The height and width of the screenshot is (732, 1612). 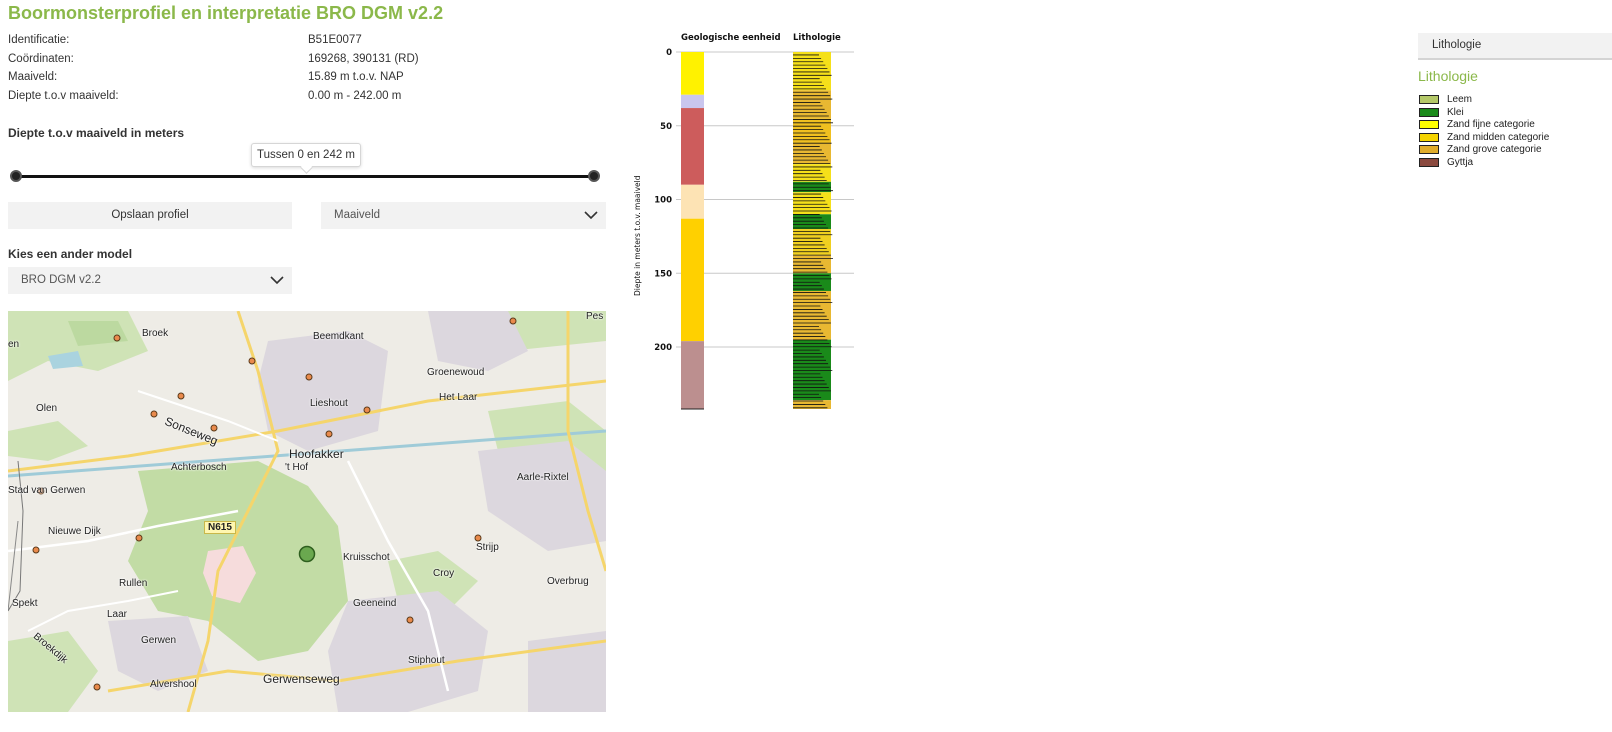 I want to click on info-row-diepte: Diepte t.o.v maaiveld: 0.00 m - 242.00 m, so click(x=308, y=99).